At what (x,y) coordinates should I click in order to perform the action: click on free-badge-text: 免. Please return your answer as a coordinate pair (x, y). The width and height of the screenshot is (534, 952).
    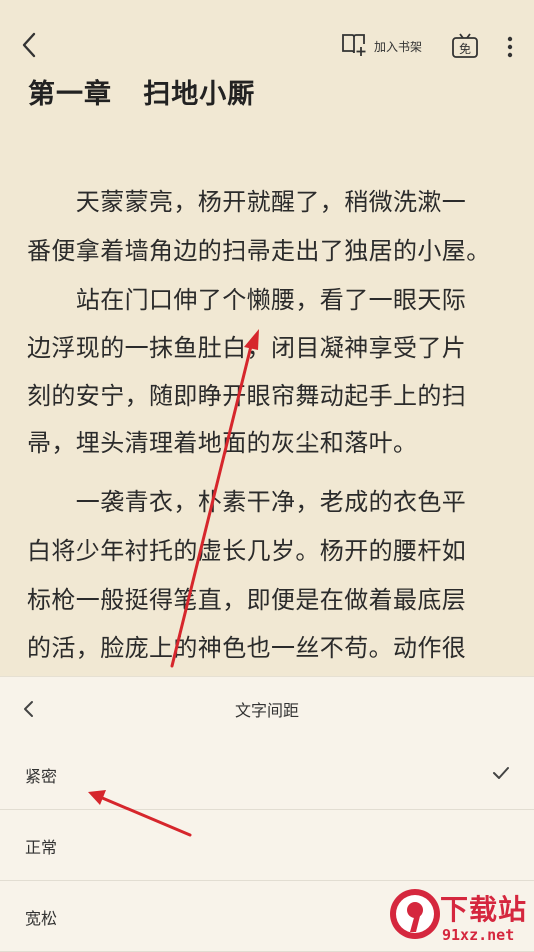
    Looking at the image, I should click on (465, 48).